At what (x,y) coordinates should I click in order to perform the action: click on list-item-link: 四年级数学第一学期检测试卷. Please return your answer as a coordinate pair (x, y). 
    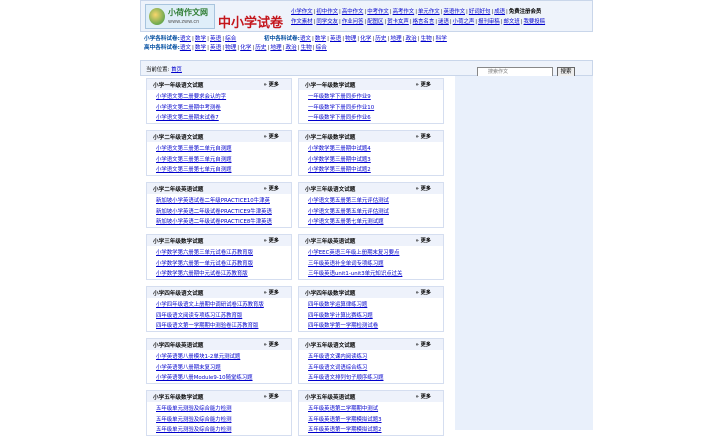
    Looking at the image, I should click on (374, 326).